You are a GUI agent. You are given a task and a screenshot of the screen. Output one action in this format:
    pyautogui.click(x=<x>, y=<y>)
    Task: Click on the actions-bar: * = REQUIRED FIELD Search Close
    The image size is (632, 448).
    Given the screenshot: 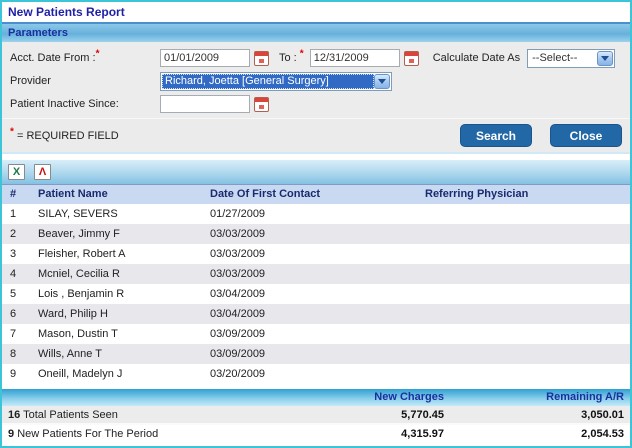 What is the action you would take?
    pyautogui.click(x=316, y=135)
    